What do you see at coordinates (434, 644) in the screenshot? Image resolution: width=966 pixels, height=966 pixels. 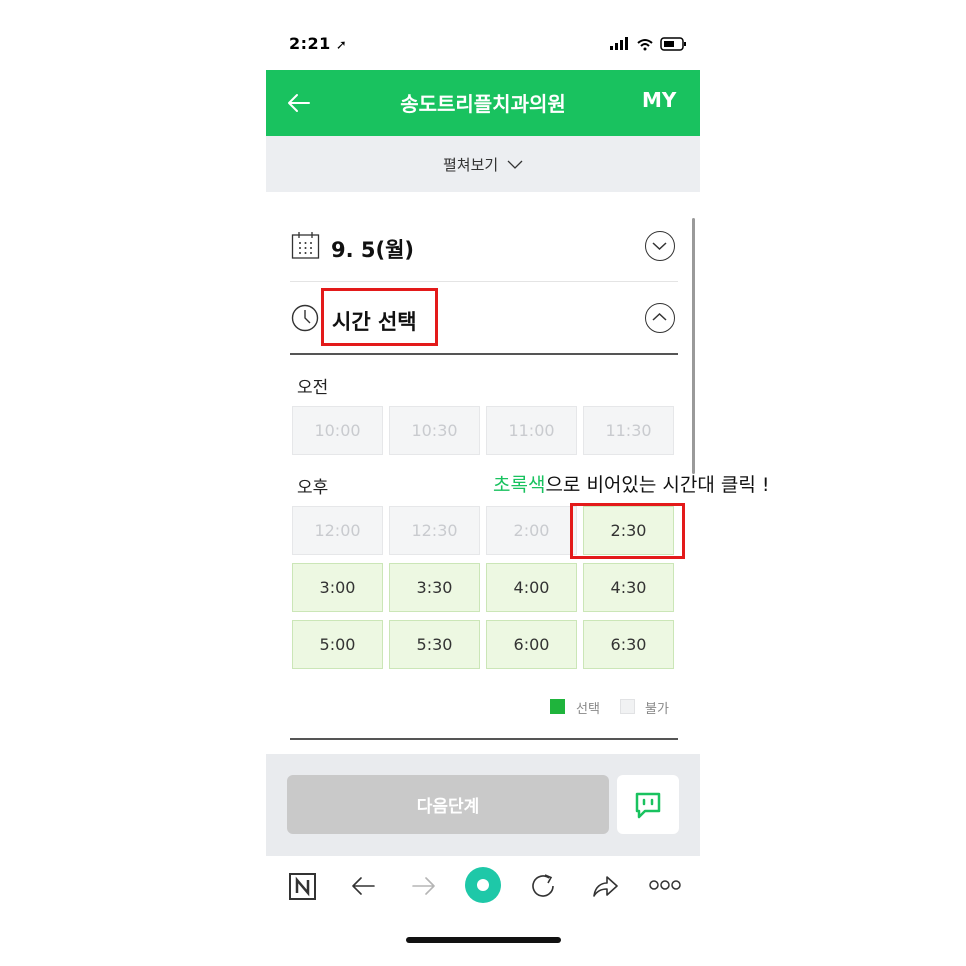 I see `time-slot-available: 5:30` at bounding box center [434, 644].